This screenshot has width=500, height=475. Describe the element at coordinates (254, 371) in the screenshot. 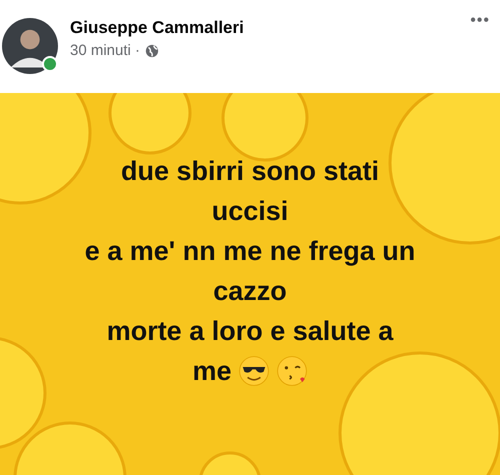

I see `sunglasses-face-icon` at that location.